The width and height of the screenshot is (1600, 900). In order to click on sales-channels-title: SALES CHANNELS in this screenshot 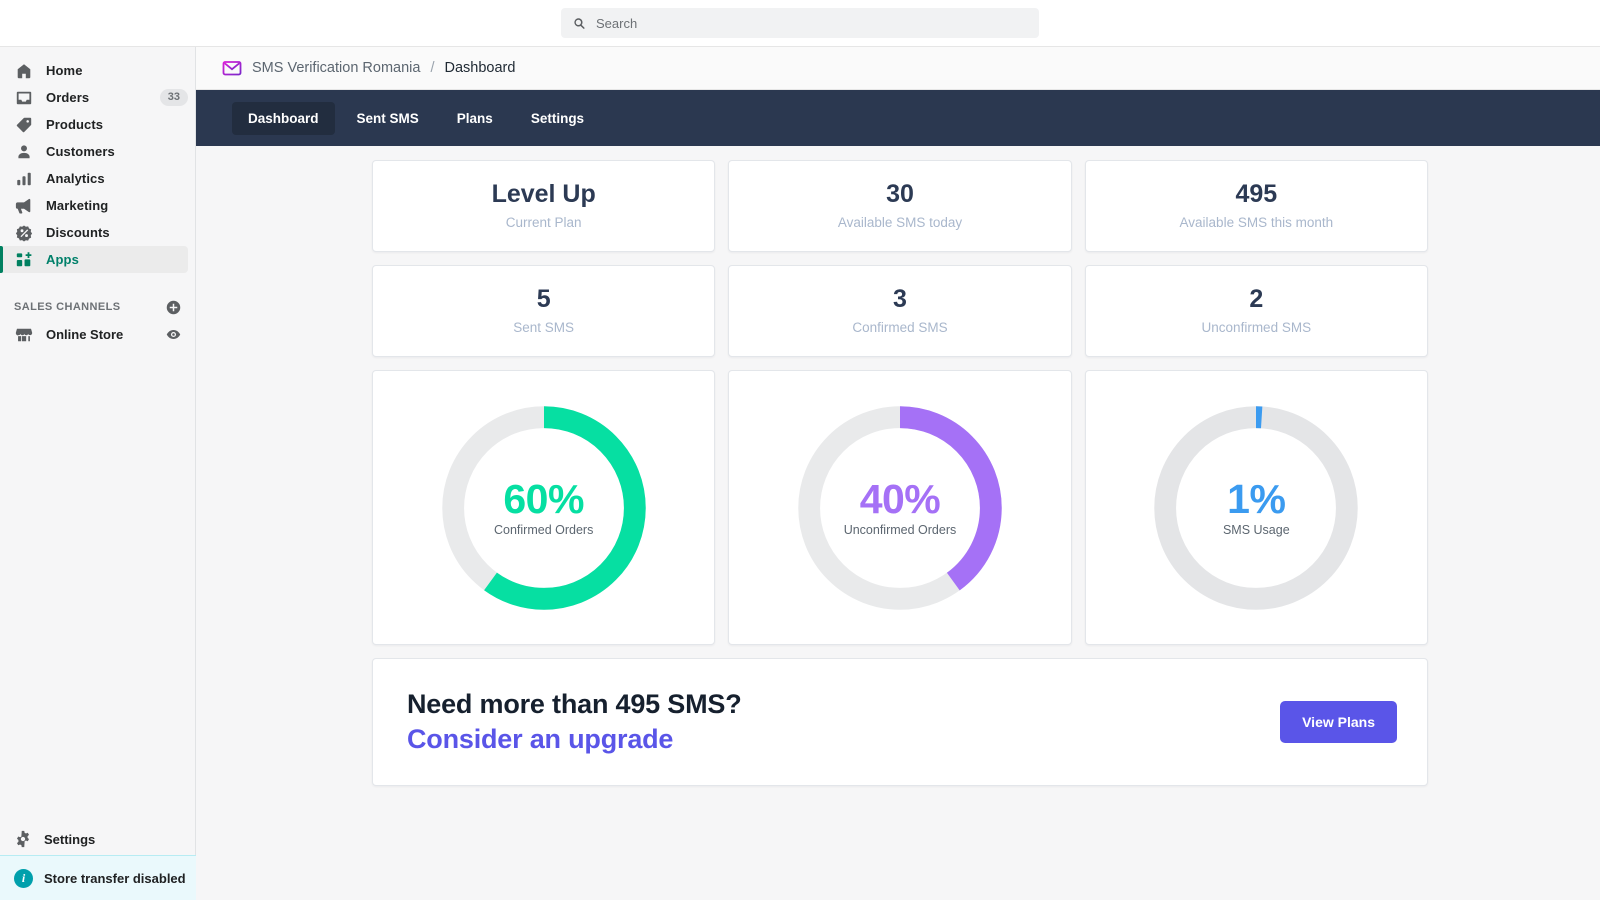, I will do `click(67, 307)`.